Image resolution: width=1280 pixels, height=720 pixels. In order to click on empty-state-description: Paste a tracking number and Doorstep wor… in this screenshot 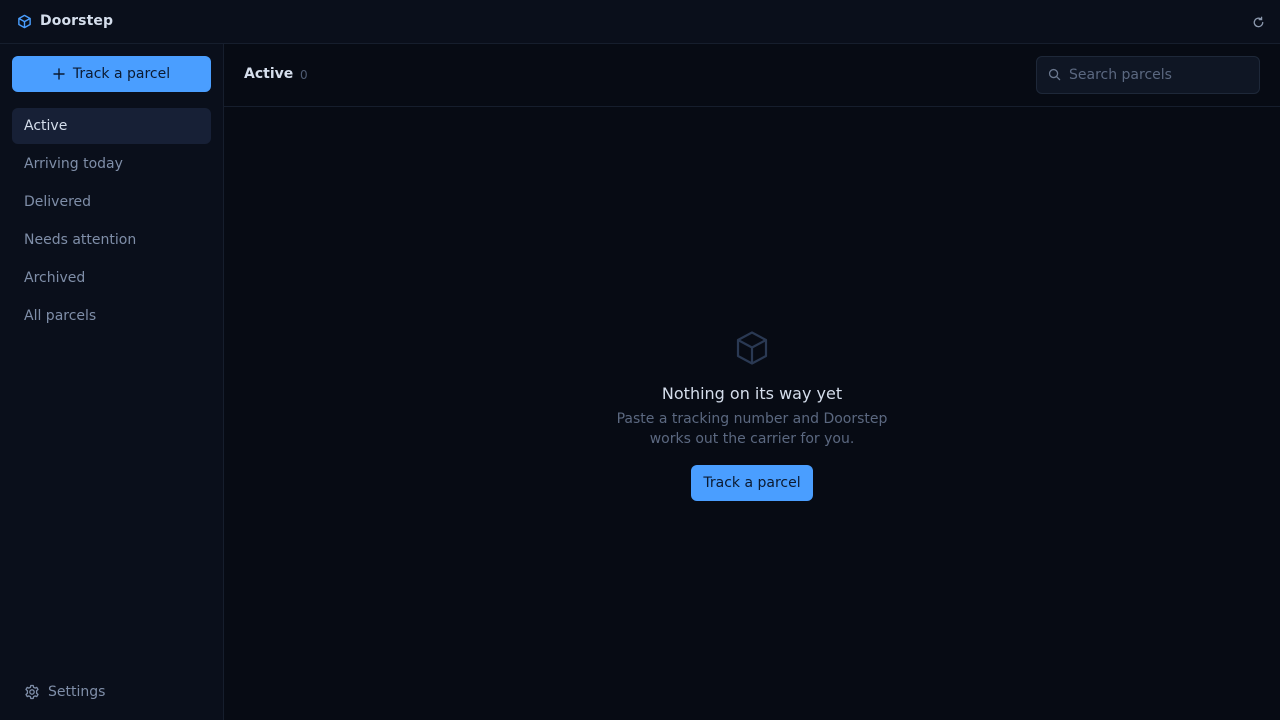, I will do `click(752, 429)`.